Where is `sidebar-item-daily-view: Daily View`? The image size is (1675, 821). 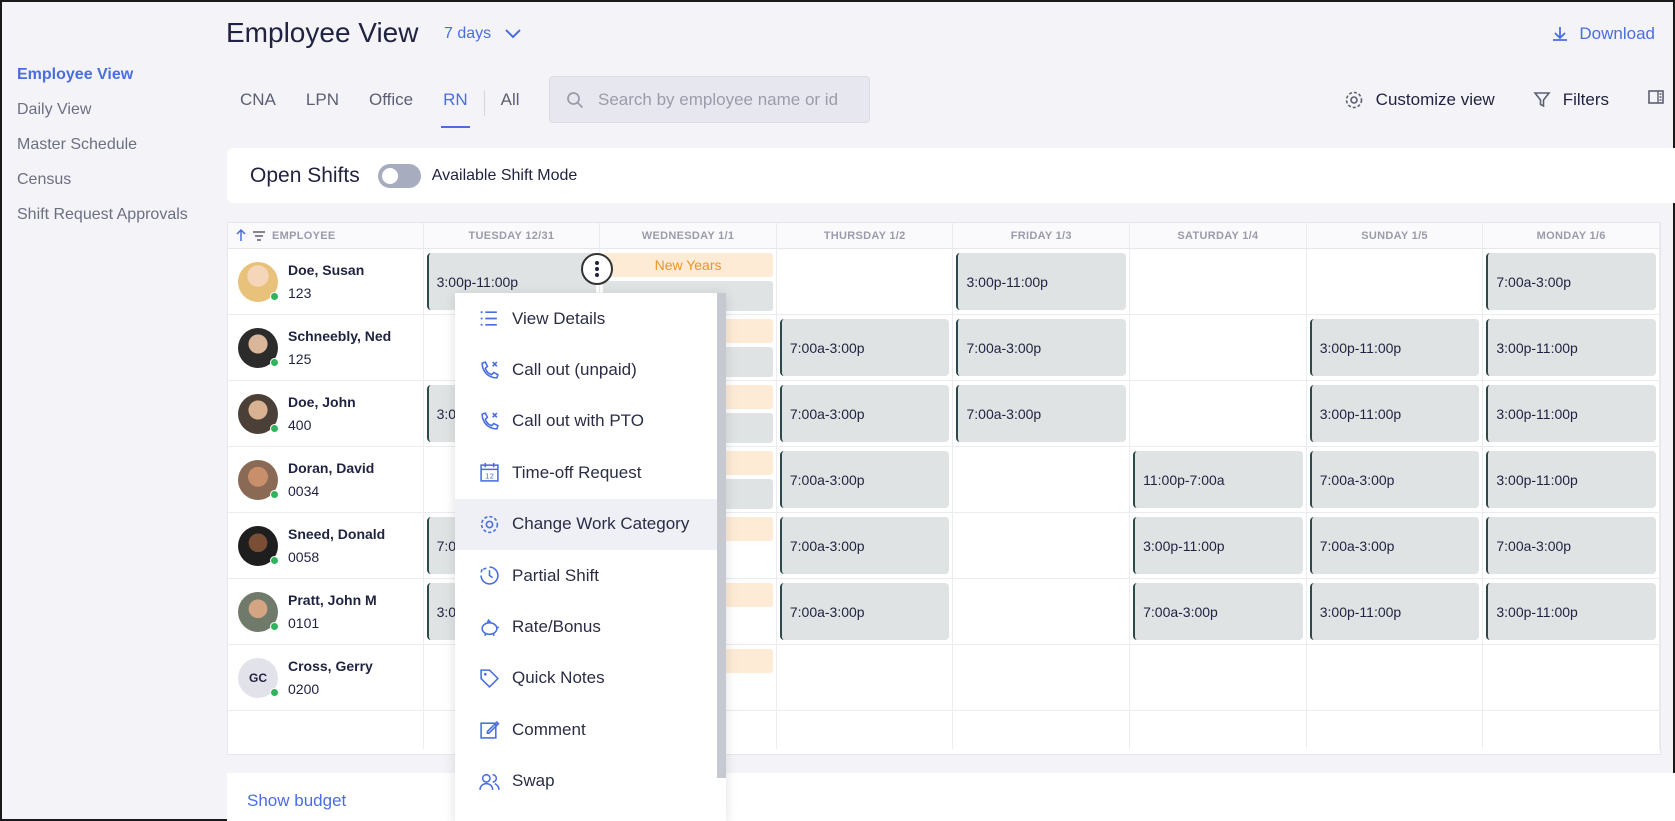
sidebar-item-daily-view: Daily View is located at coordinates (117, 116).